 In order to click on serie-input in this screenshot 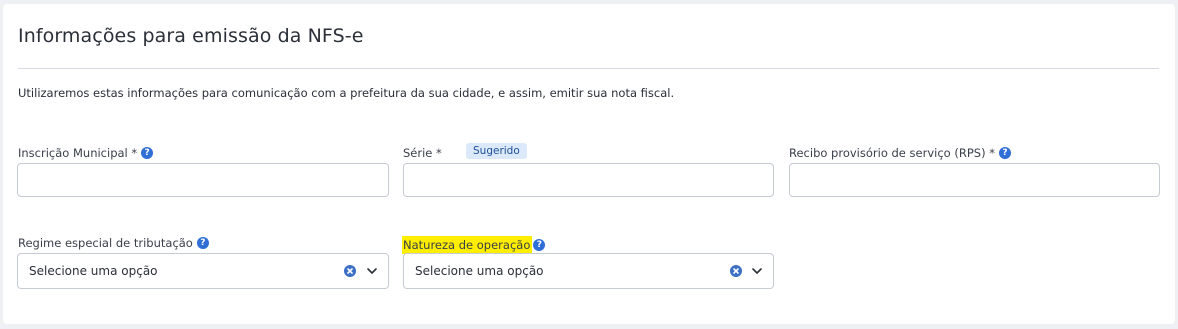, I will do `click(588, 180)`.